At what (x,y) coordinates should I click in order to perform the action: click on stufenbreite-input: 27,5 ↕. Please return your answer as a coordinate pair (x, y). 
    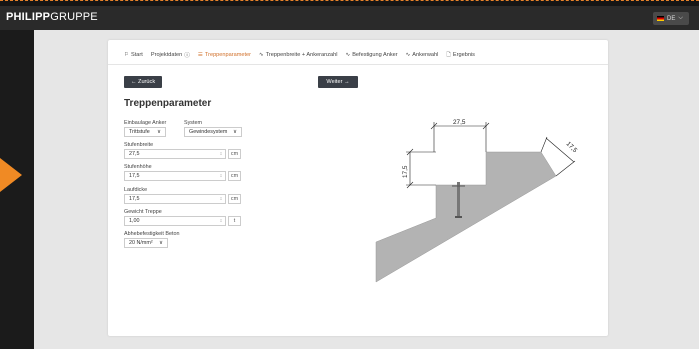
    Looking at the image, I should click on (175, 154).